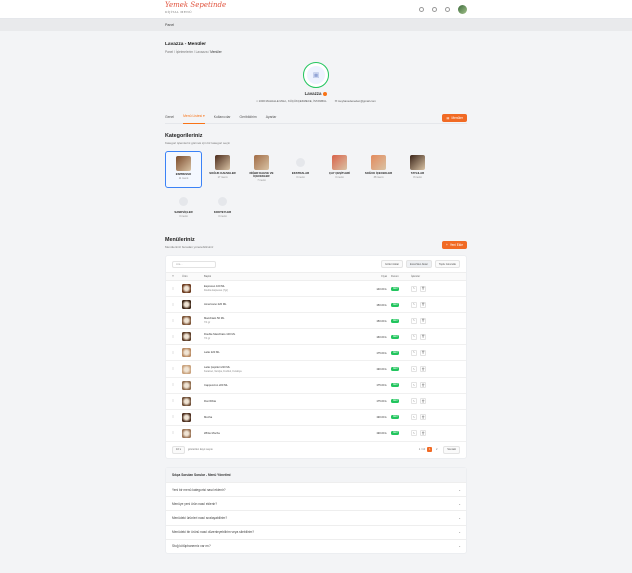 The image size is (632, 573). Describe the element at coordinates (169, 117) in the screenshot. I see `tab-genel: Genel` at that location.